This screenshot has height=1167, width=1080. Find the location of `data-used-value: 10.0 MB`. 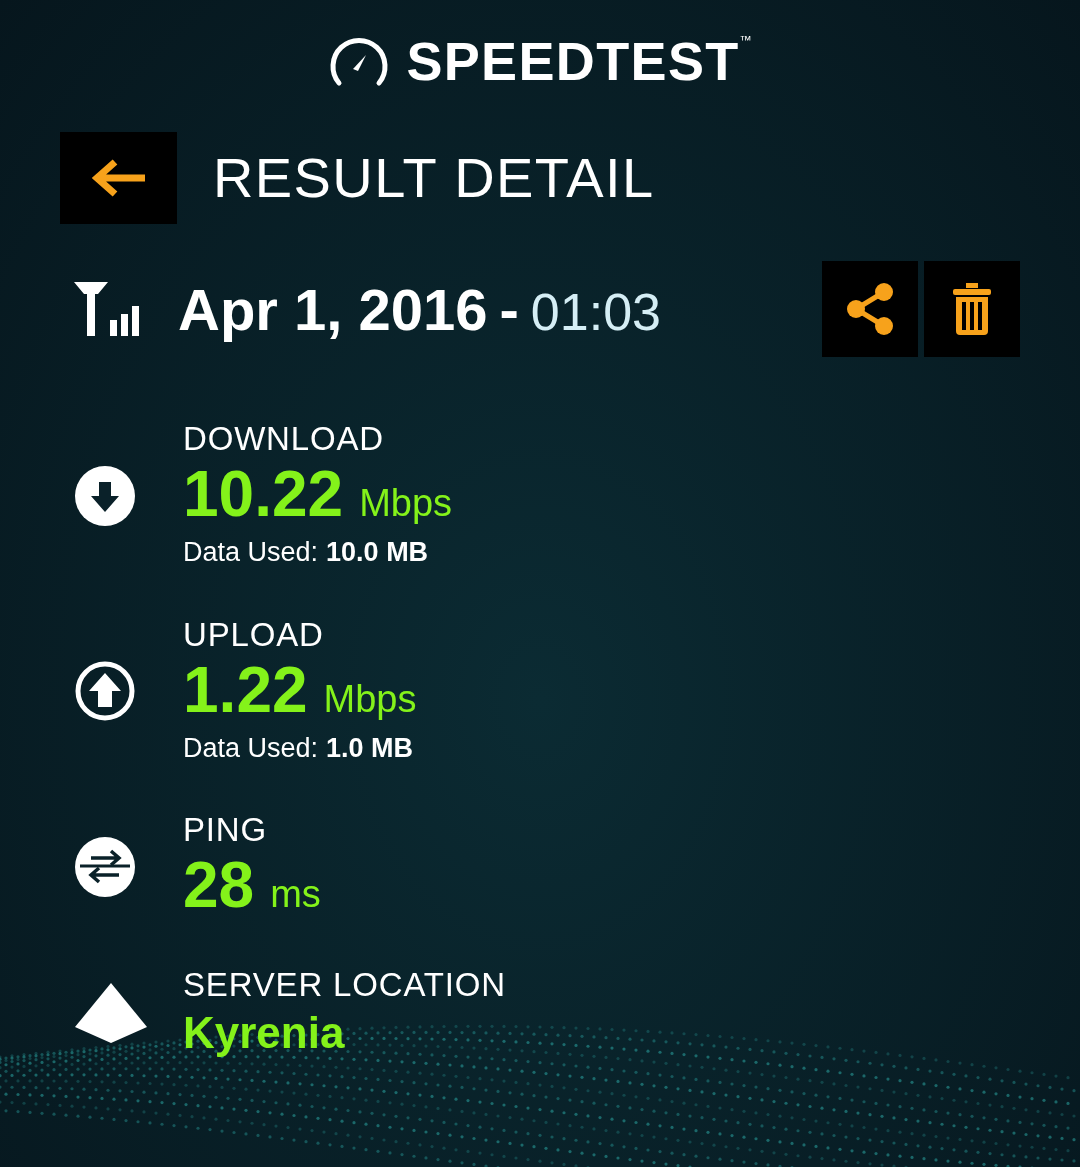

data-used-value: 10.0 MB is located at coordinates (377, 552).